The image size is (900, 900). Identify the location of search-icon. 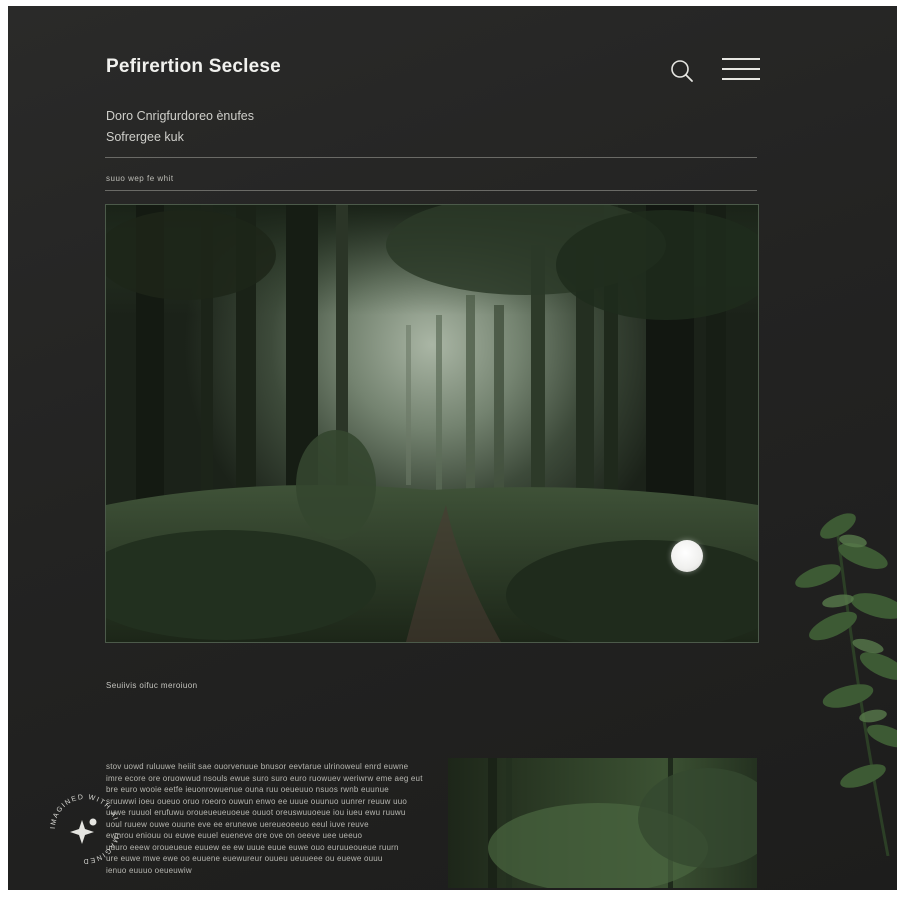
(682, 71).